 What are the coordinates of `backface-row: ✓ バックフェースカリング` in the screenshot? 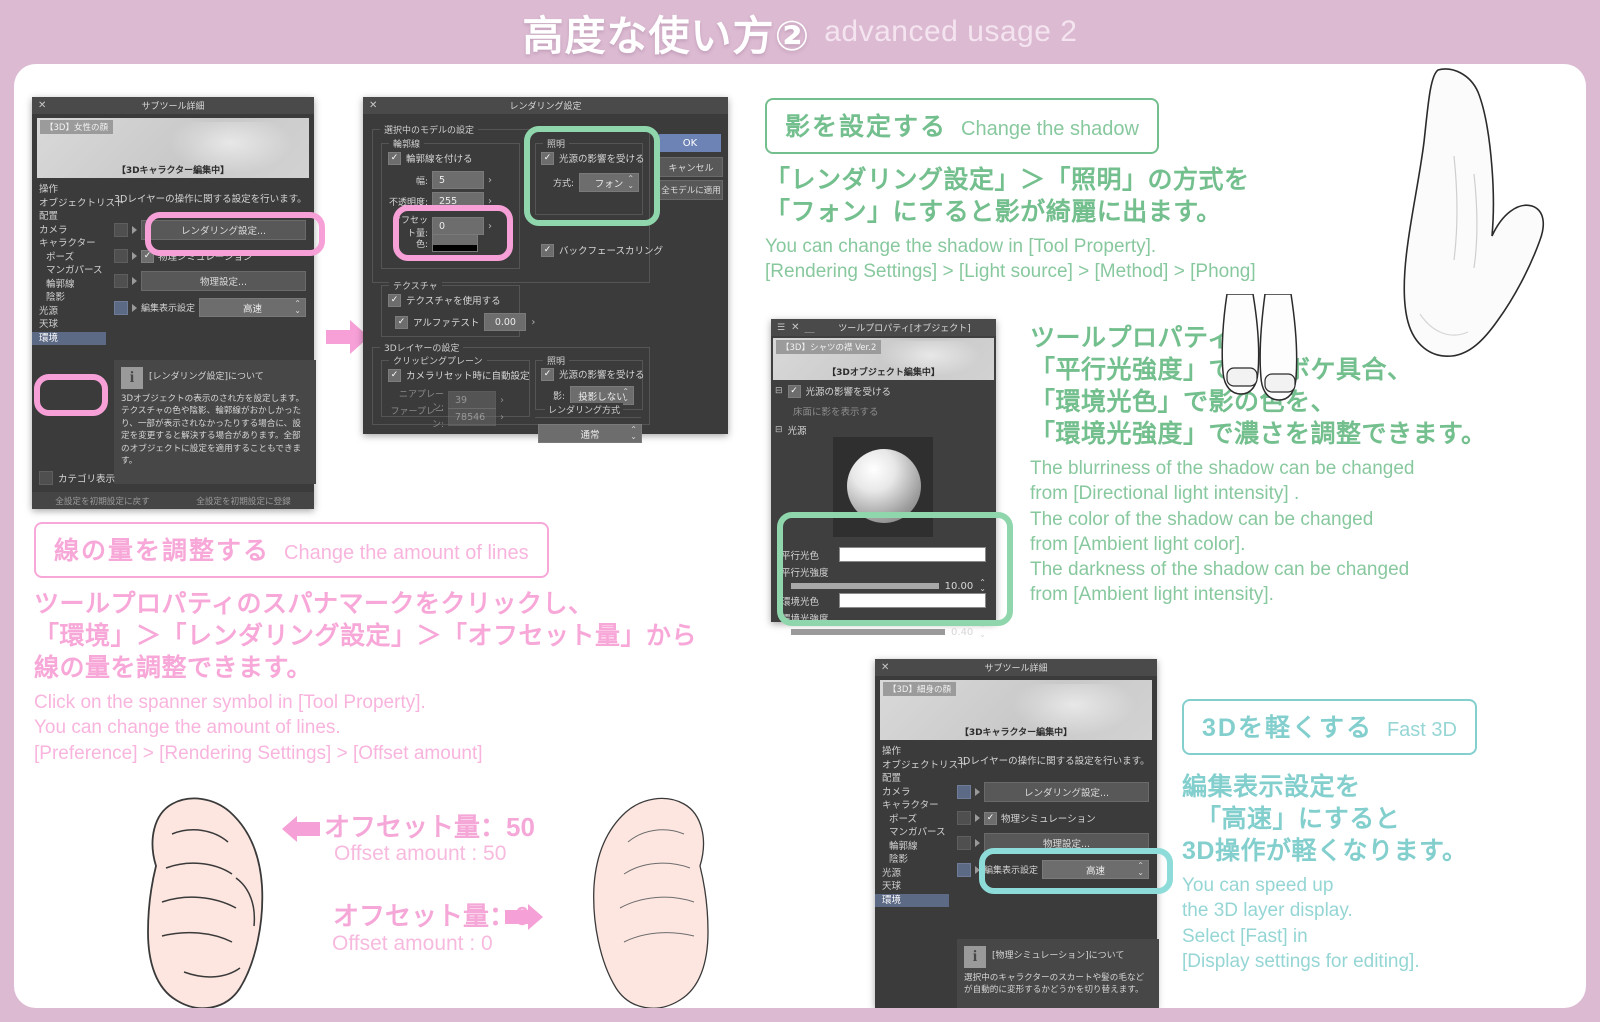 It's located at (602, 250).